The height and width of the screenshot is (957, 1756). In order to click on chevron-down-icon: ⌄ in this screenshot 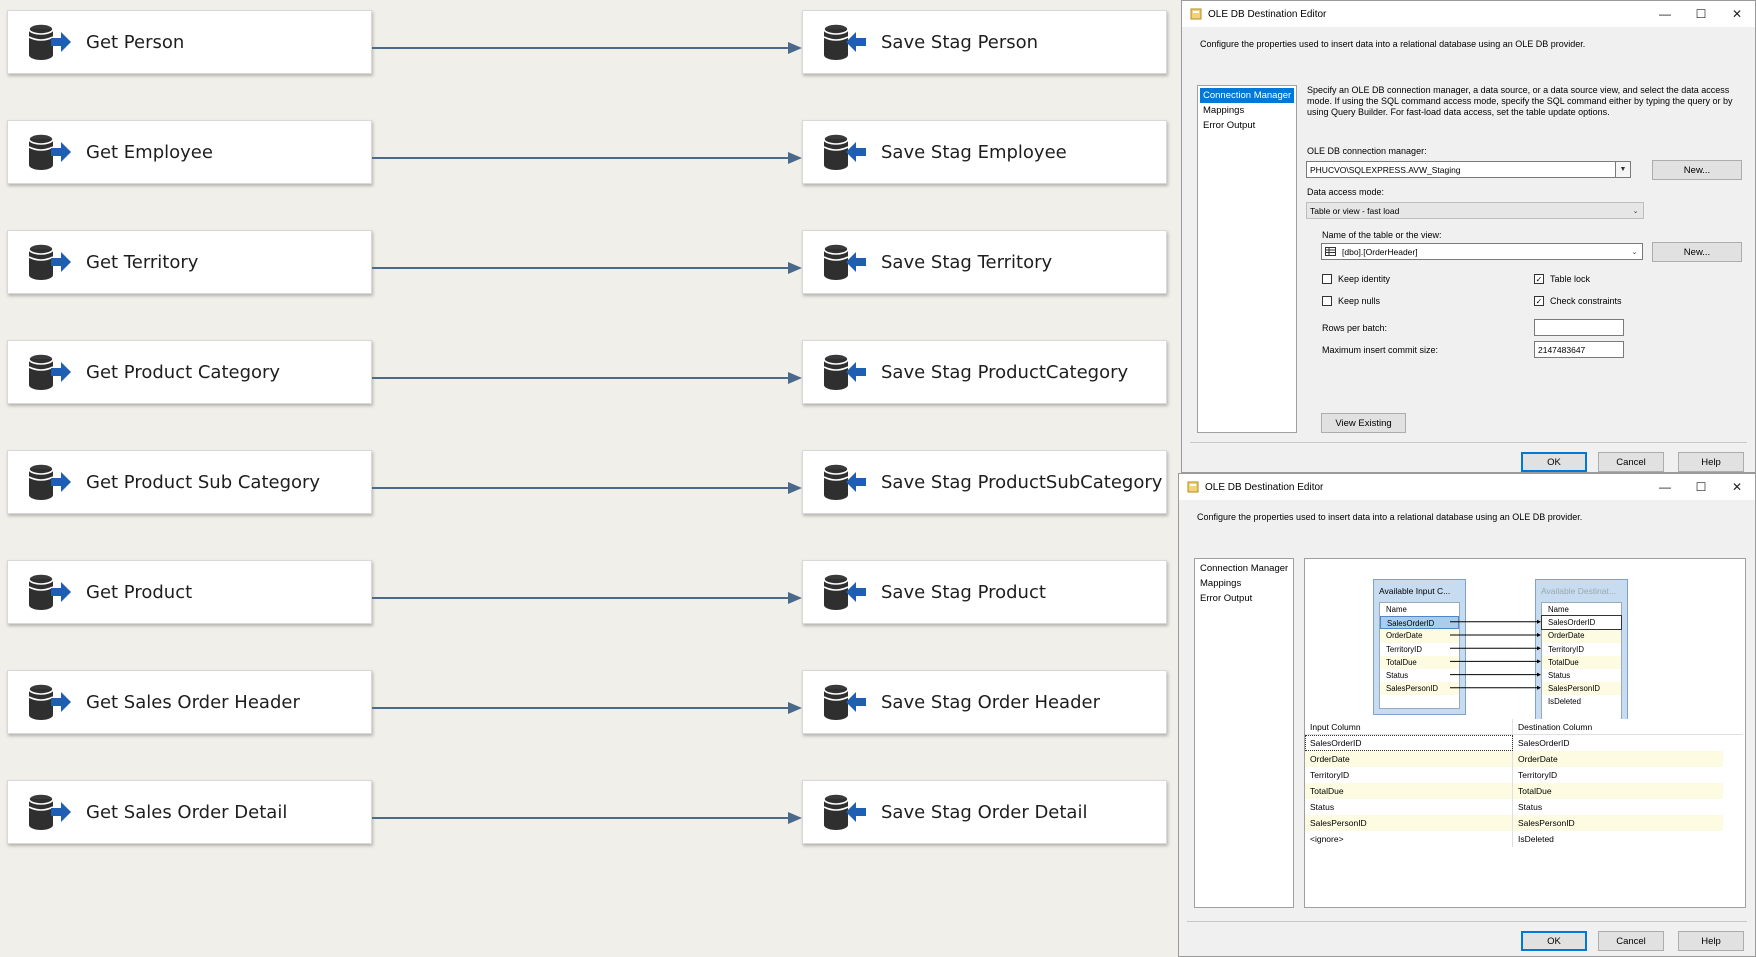, I will do `click(1634, 252)`.